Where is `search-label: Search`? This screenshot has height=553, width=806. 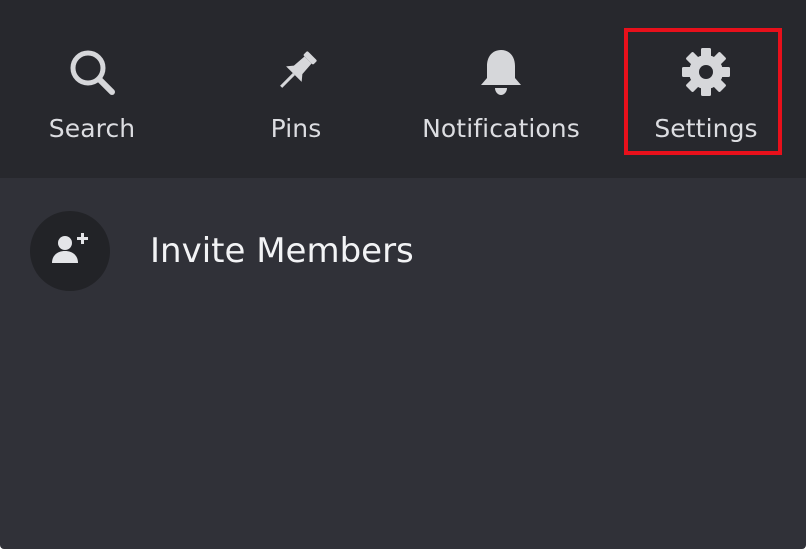
search-label: Search is located at coordinates (92, 128).